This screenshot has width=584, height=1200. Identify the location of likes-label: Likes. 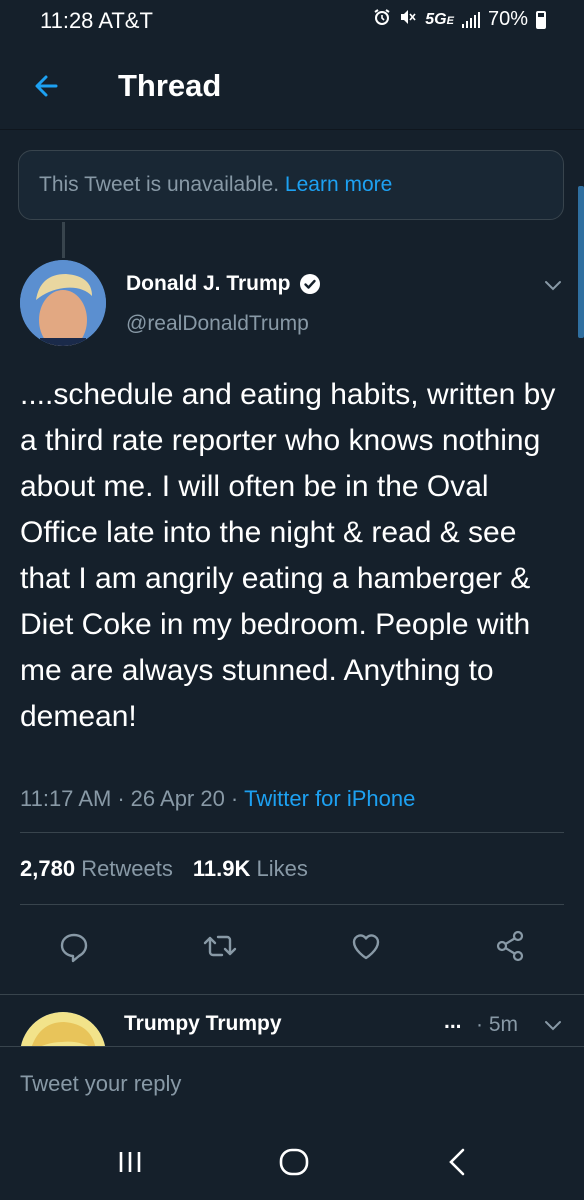
(282, 868).